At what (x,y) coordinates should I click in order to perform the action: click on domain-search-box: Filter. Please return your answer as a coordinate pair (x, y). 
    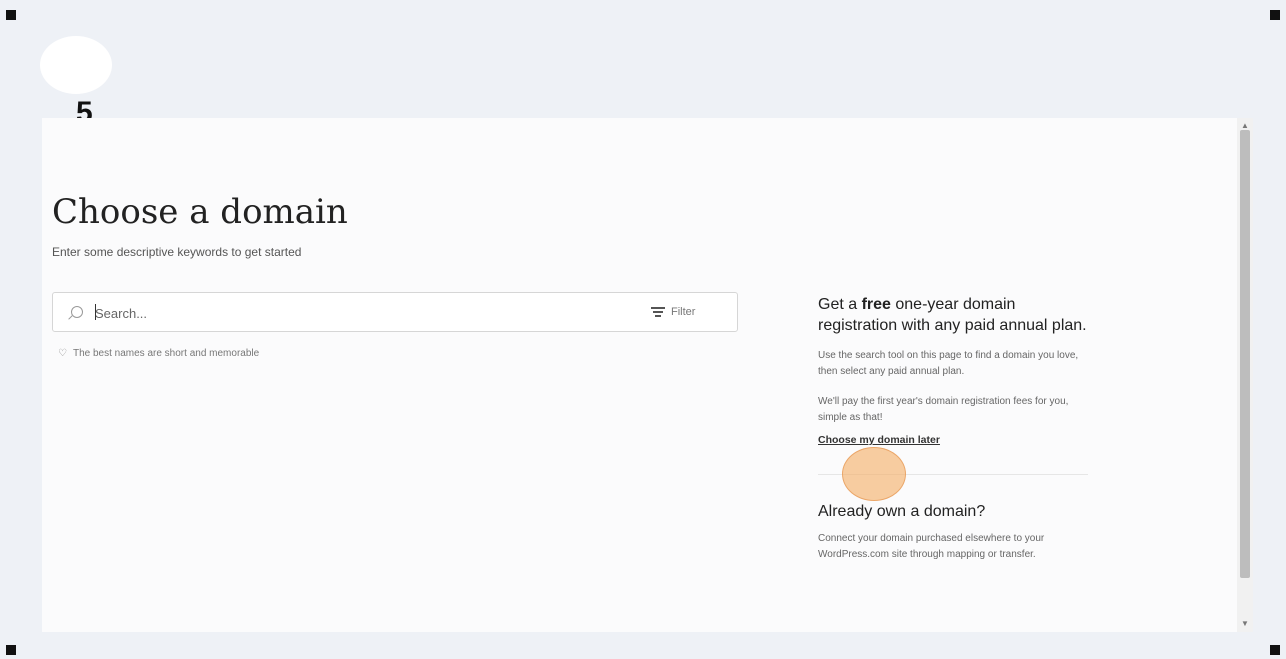
    Looking at the image, I should click on (395, 312).